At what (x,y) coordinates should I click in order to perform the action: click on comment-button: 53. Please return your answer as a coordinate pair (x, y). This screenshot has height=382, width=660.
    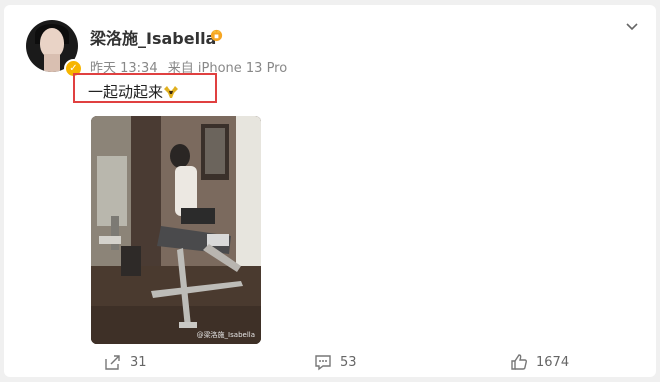
    Looking at the image, I should click on (335, 362).